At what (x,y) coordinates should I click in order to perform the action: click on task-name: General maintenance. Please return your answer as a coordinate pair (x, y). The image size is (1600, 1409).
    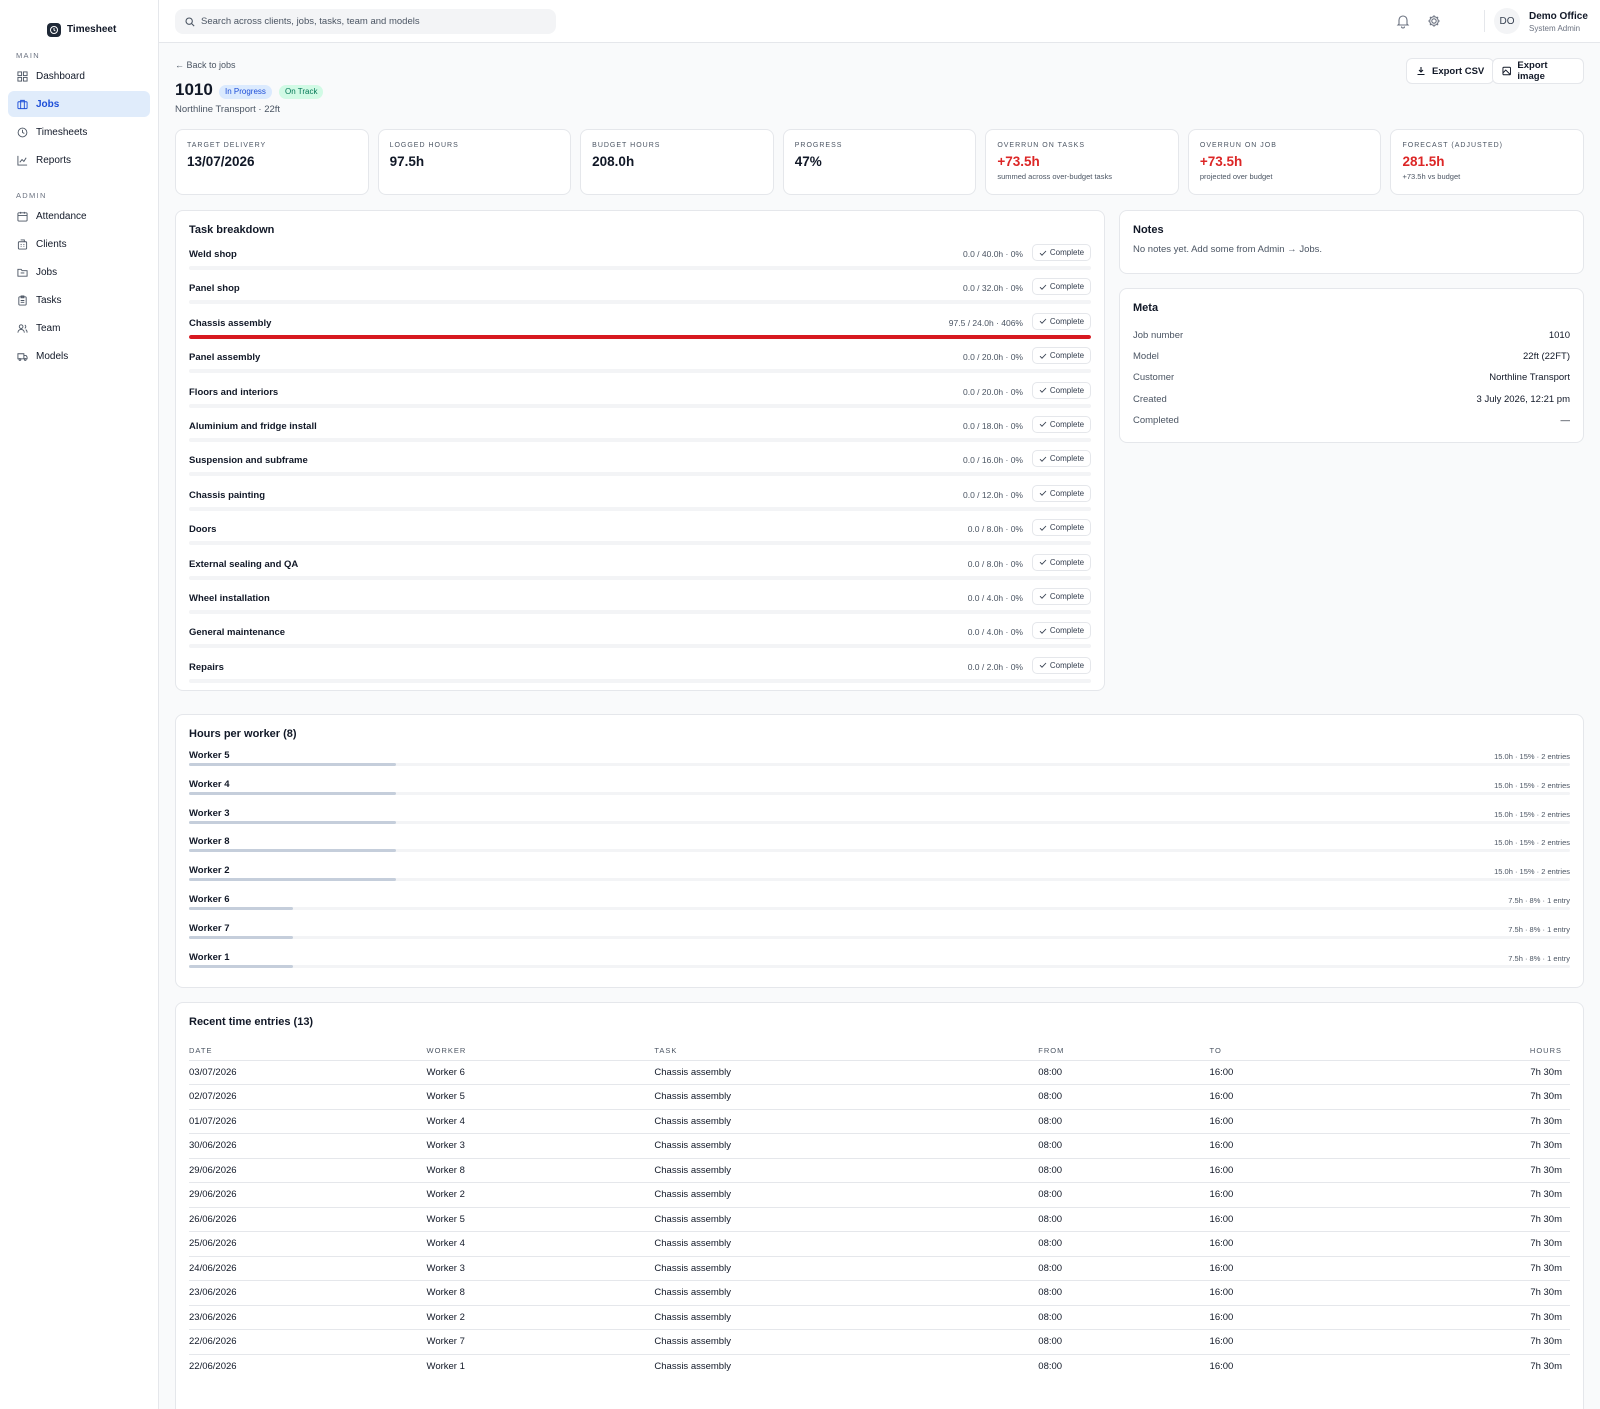
    Looking at the image, I should click on (237, 633).